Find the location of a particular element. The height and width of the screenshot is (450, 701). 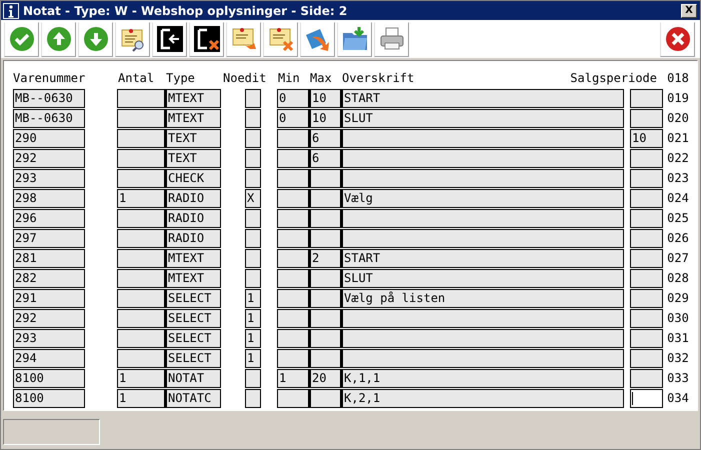

close-button: X is located at coordinates (689, 11).